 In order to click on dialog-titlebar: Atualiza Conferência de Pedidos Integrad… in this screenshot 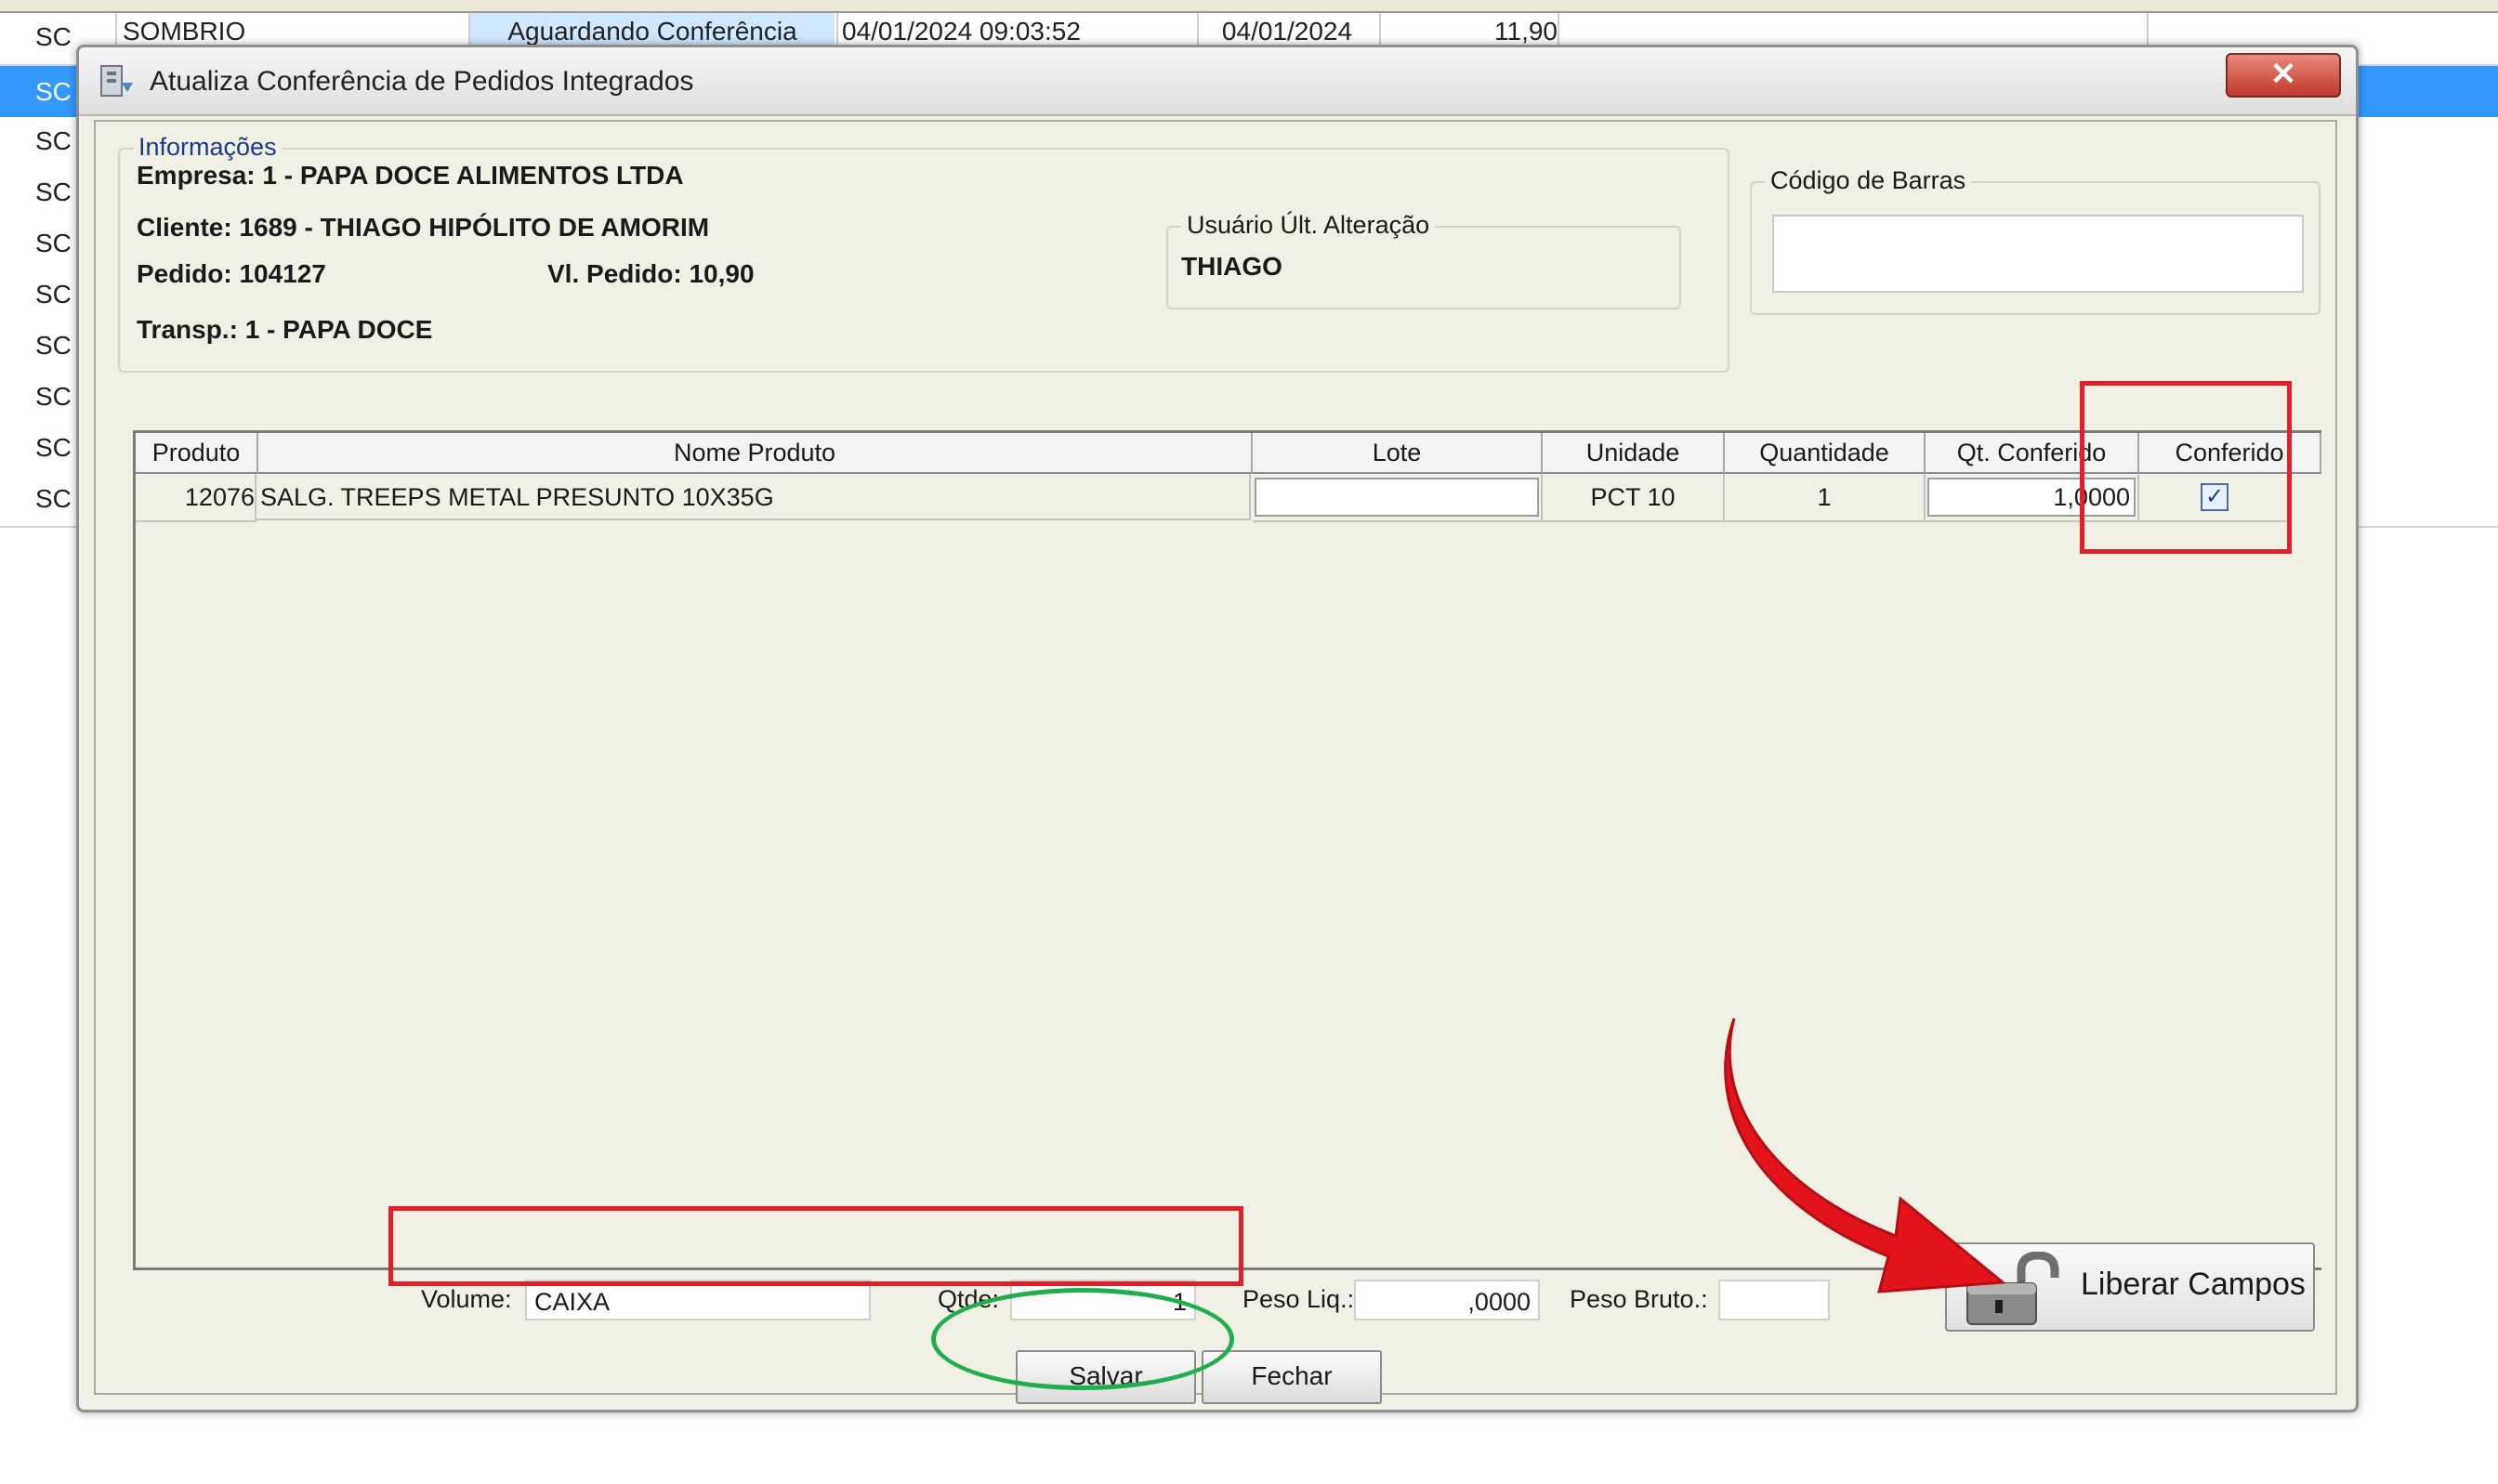, I will do `click(1217, 81)`.